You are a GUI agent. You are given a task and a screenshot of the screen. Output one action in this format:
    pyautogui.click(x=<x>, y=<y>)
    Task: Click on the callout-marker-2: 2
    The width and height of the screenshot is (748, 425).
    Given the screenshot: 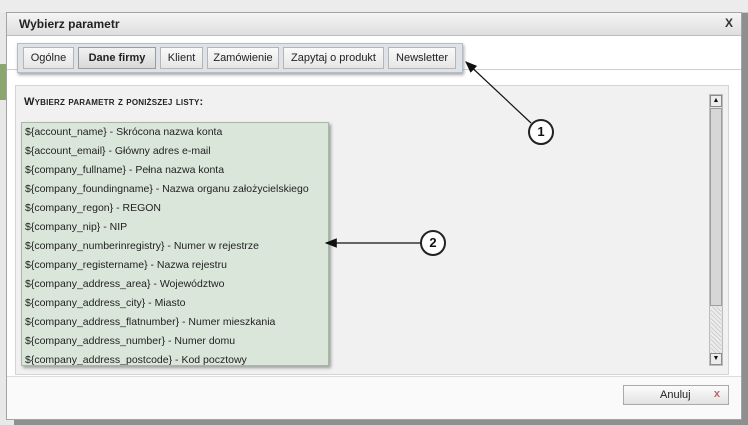 What is the action you would take?
    pyautogui.click(x=433, y=243)
    